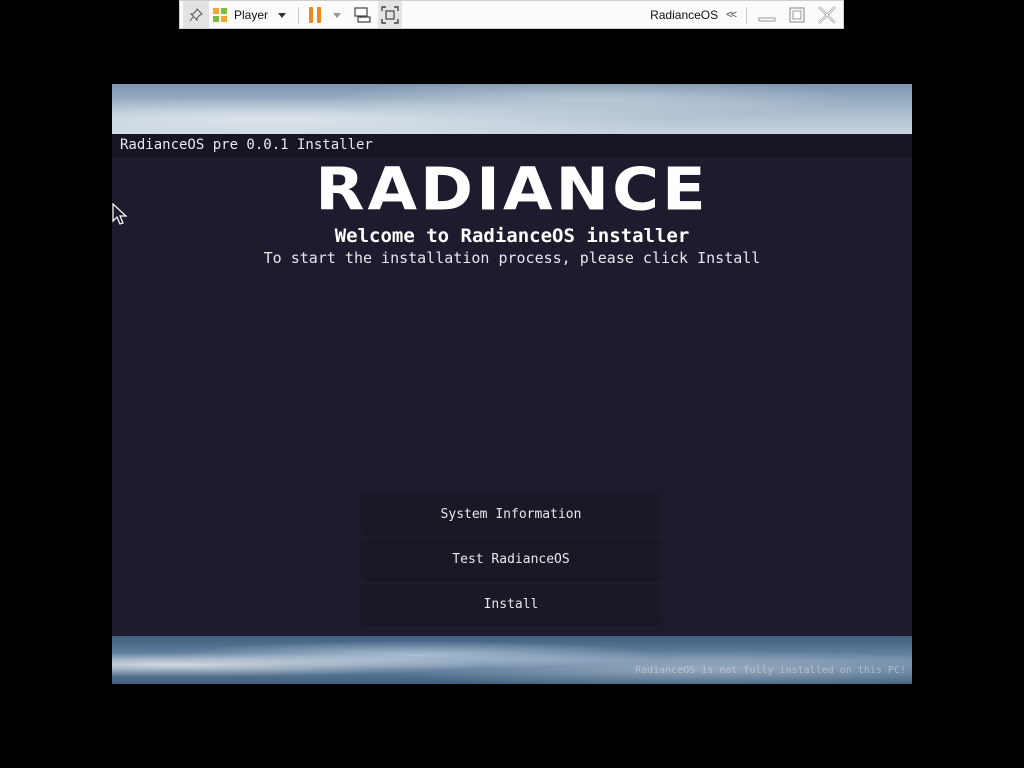 This screenshot has width=1024, height=768. I want to click on minimize-button, so click(767, 15).